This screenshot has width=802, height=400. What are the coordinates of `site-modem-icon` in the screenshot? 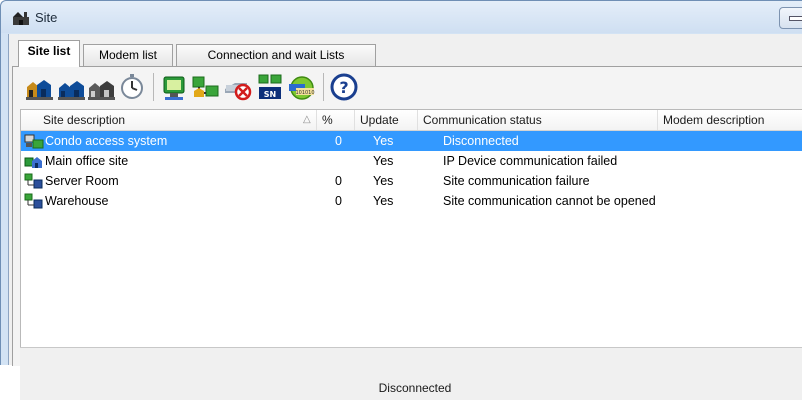 It's located at (34, 141).